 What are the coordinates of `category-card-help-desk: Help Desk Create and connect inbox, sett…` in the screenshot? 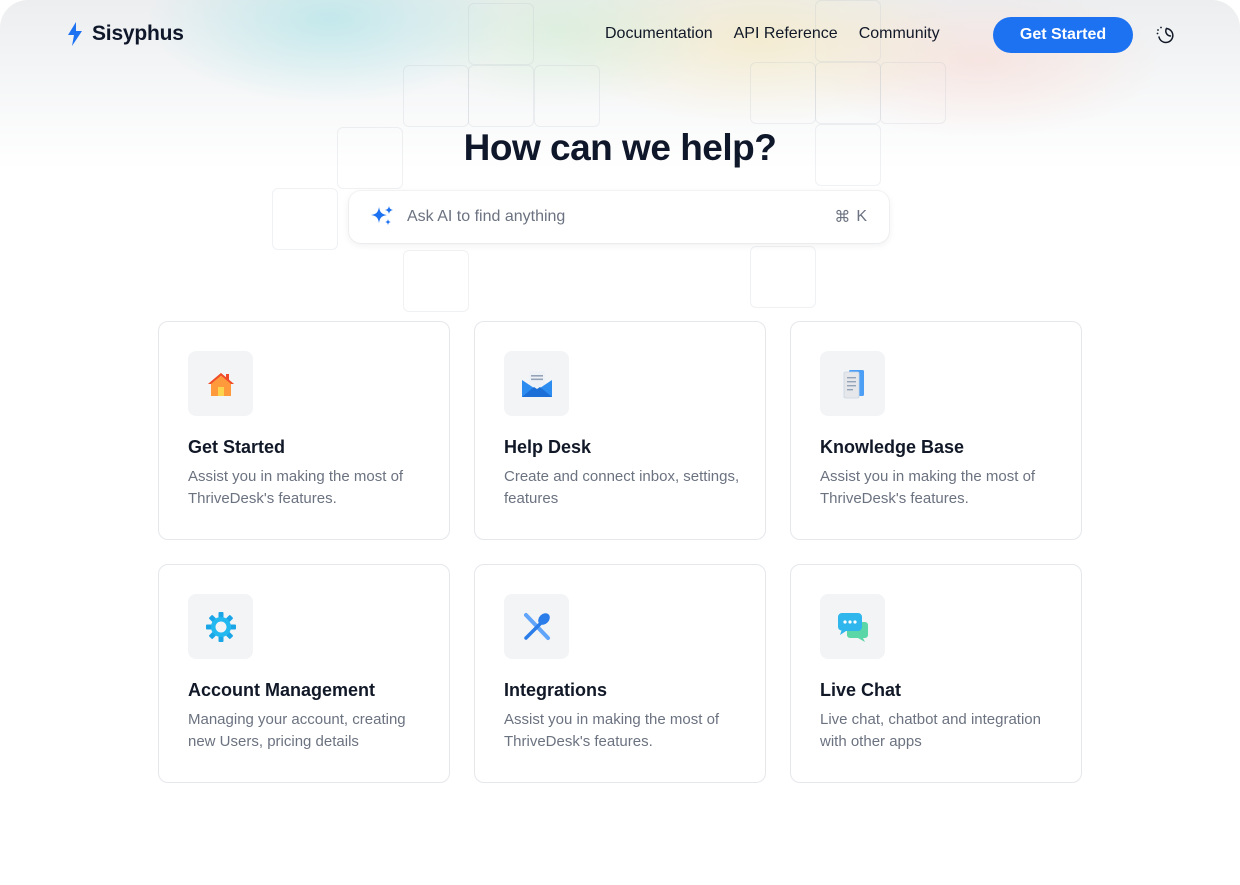 It's located at (620, 430).